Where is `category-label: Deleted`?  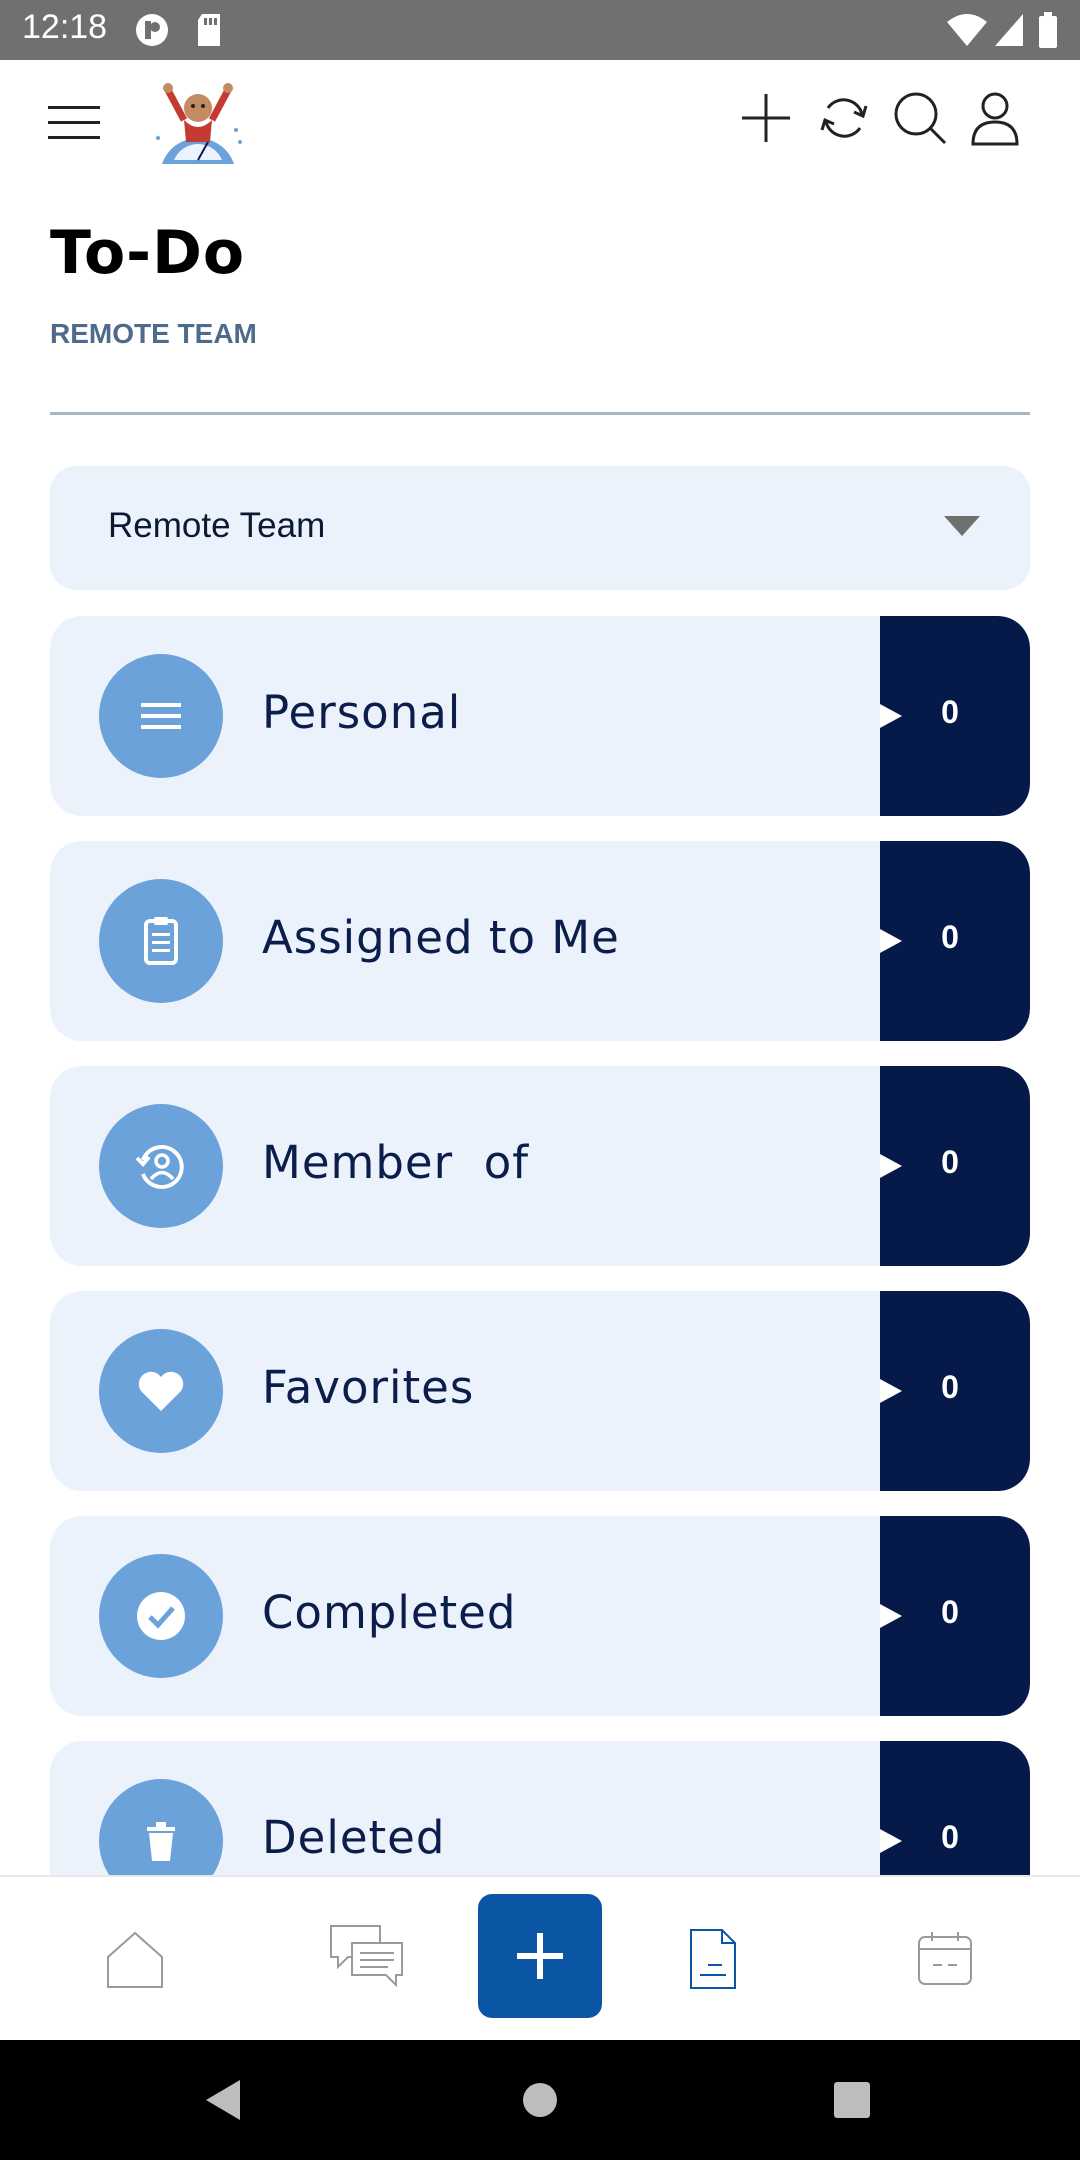
category-label: Deleted is located at coordinates (354, 1837).